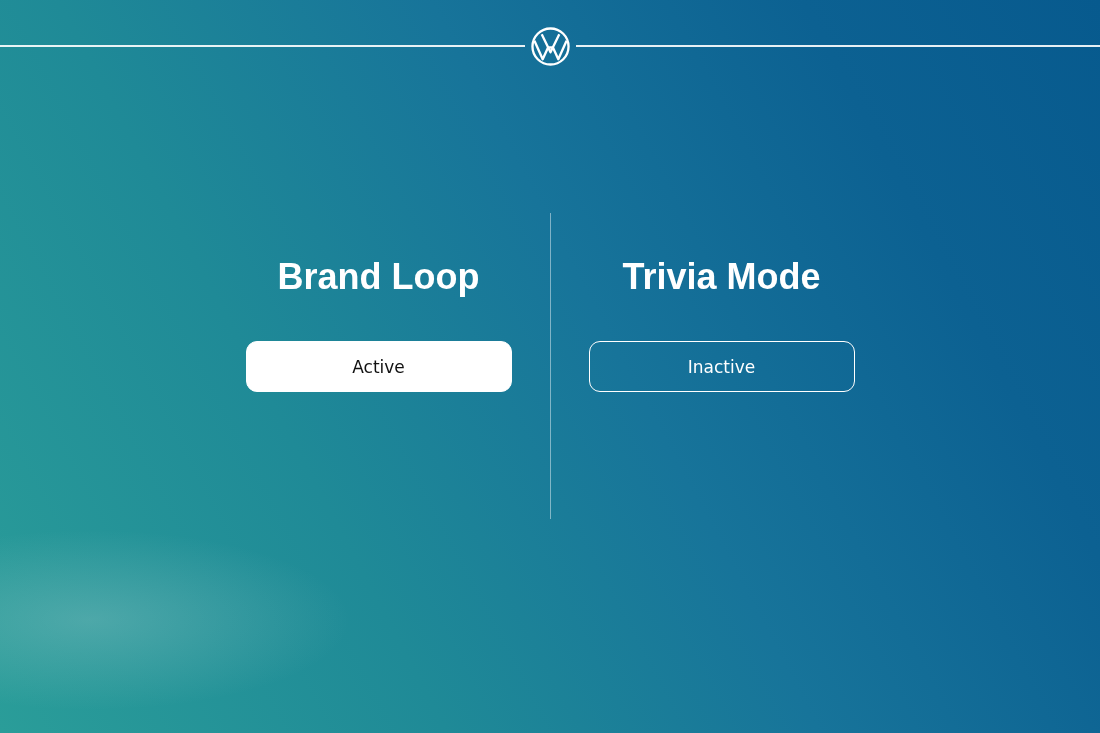 The width and height of the screenshot is (1100, 733). What do you see at coordinates (550, 46) in the screenshot?
I see `logo-icon` at bounding box center [550, 46].